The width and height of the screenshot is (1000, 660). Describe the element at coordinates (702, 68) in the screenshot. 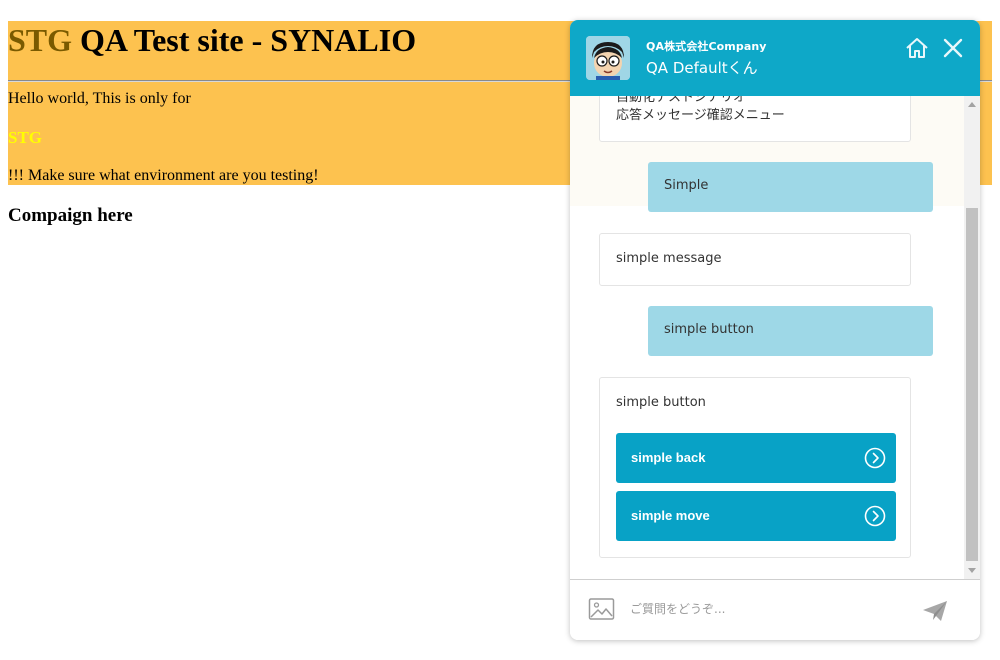

I see `agent-name: QA Defaultくん` at that location.